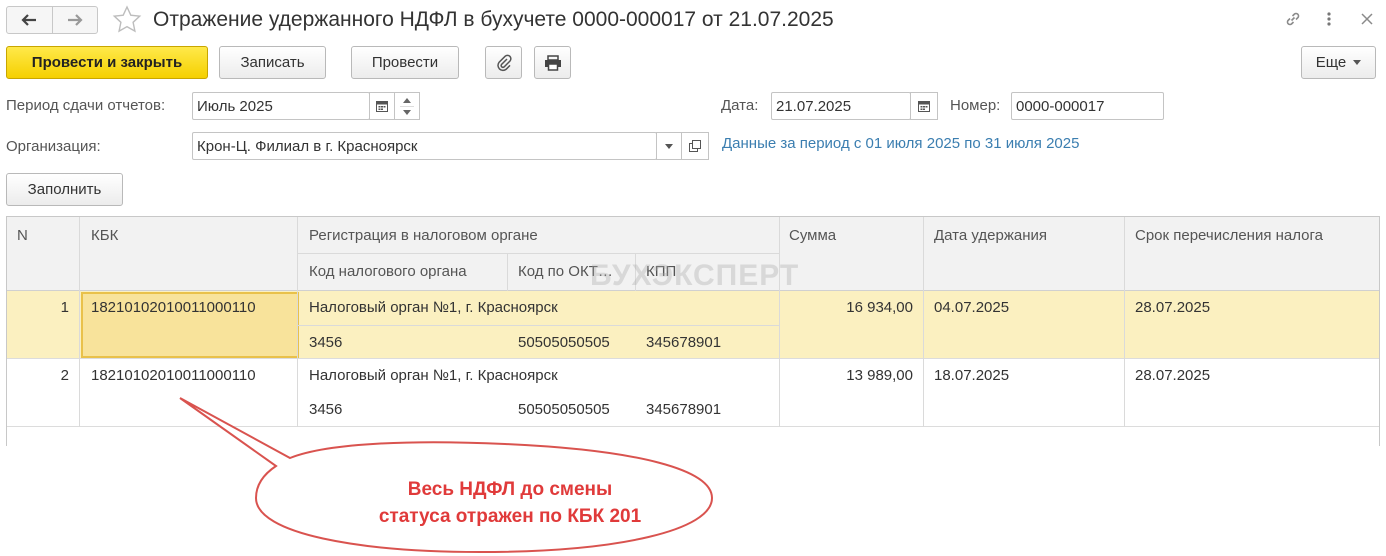 The height and width of the screenshot is (556, 1386). I want to click on attach-button, so click(503, 62).